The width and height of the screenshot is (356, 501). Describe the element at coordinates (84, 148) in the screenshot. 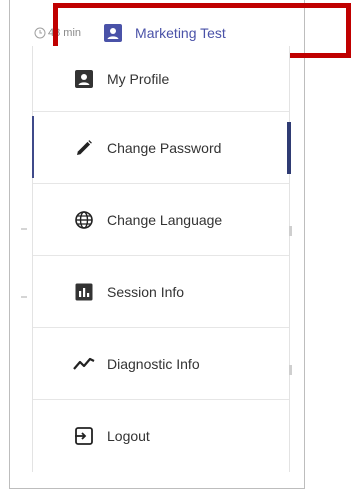

I see `pencil-icon` at that location.